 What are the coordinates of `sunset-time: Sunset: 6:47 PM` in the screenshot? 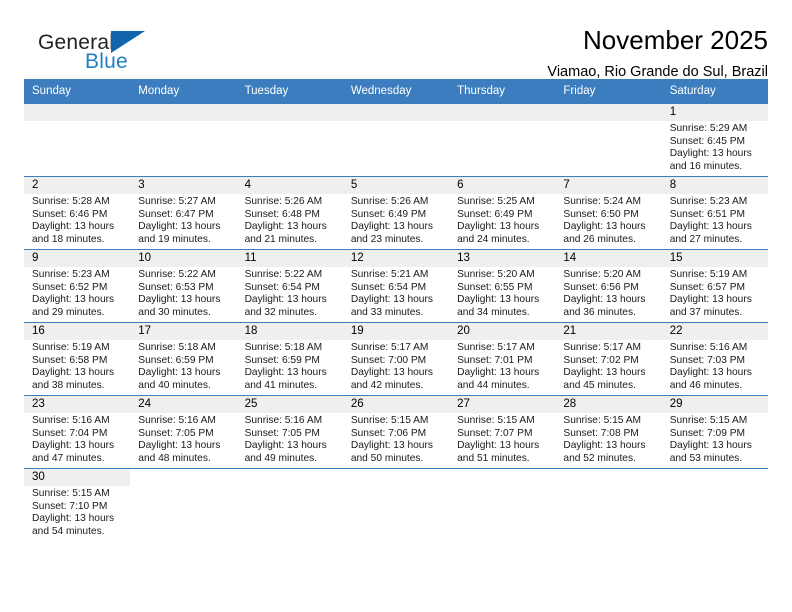 It's located at (176, 214).